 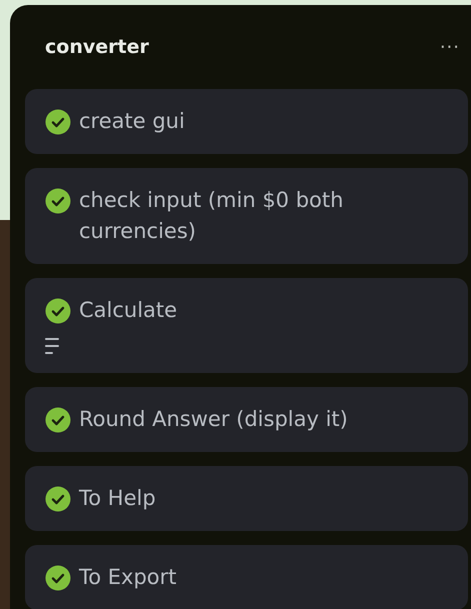 What do you see at coordinates (97, 47) in the screenshot?
I see `list-title: converter` at bounding box center [97, 47].